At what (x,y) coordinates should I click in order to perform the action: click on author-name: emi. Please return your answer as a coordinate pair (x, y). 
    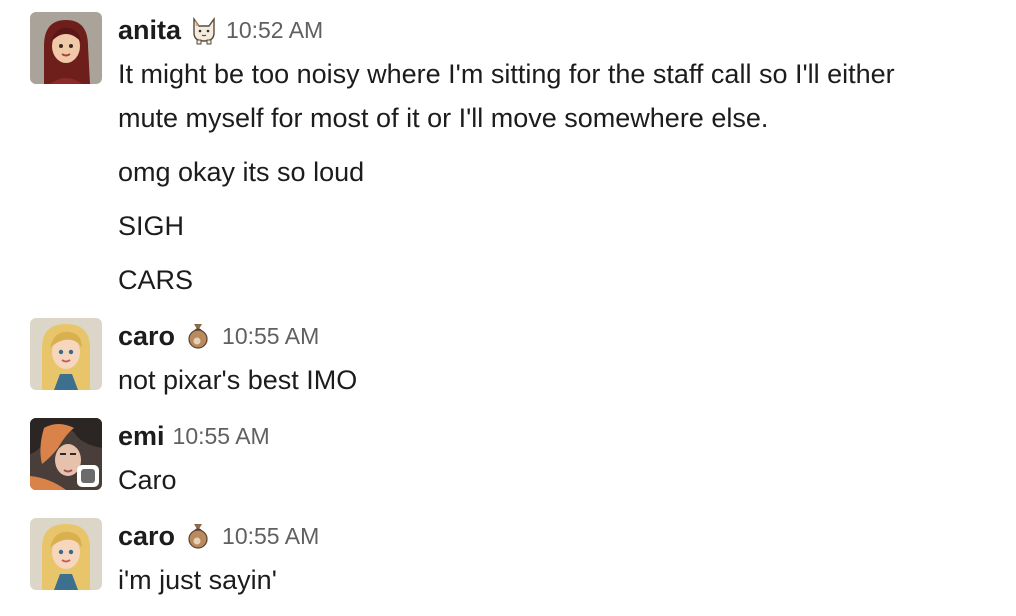
    Looking at the image, I should click on (141, 436).